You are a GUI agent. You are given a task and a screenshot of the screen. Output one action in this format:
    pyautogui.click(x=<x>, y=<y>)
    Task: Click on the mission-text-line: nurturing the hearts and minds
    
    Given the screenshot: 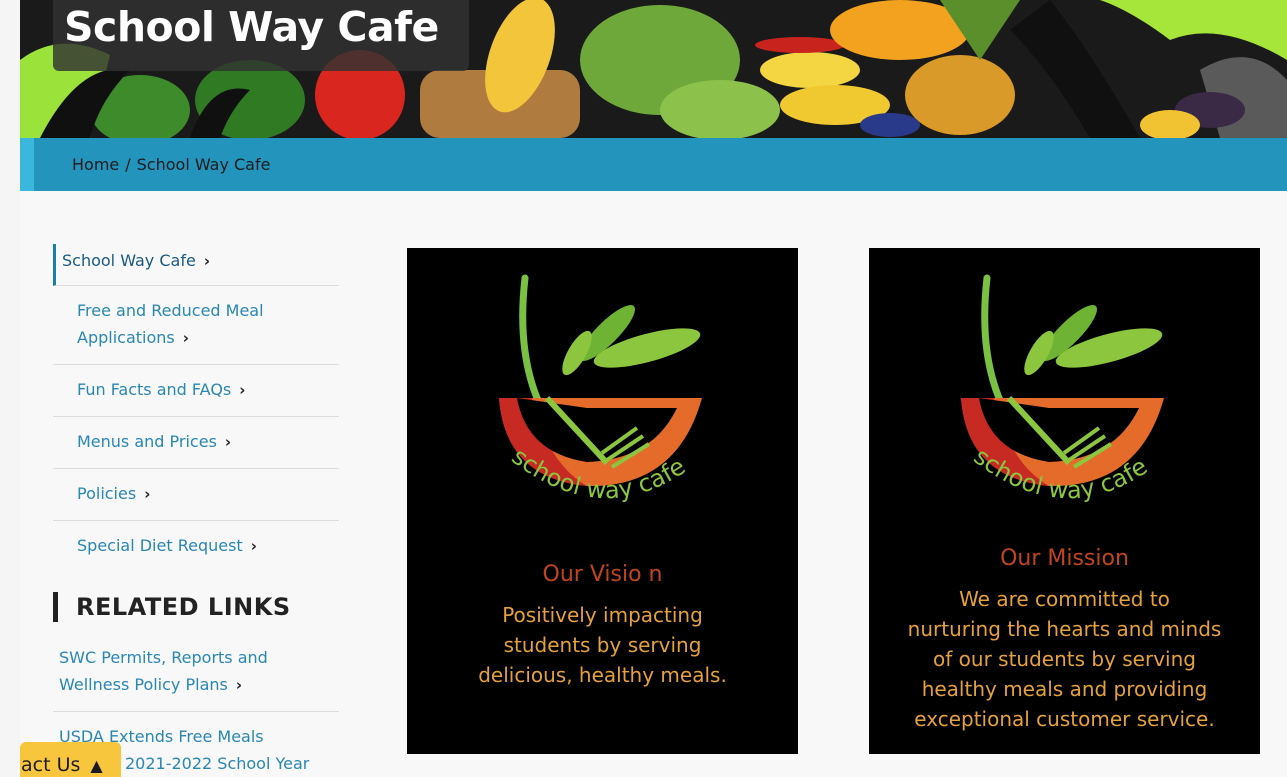 What is the action you would take?
    pyautogui.click(x=1064, y=629)
    